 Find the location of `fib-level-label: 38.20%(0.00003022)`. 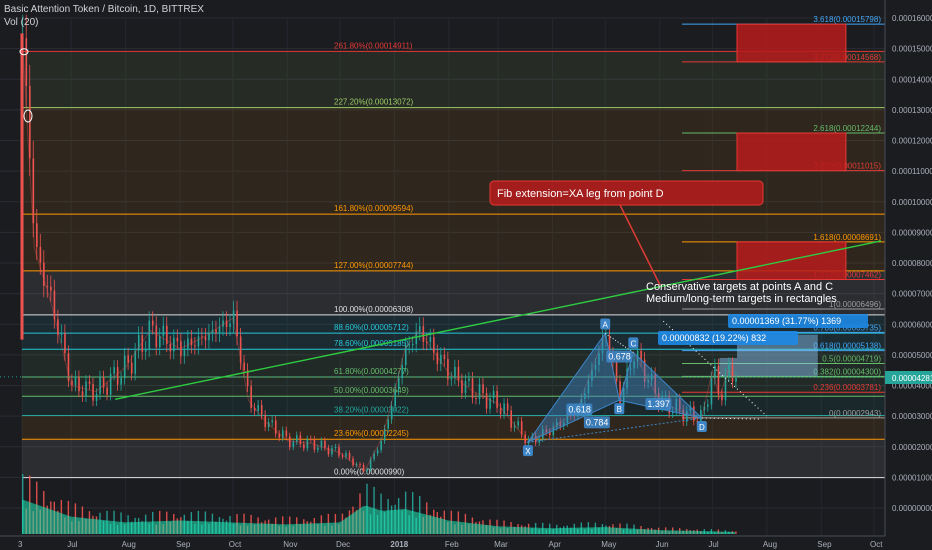

fib-level-label: 38.20%(0.00003022) is located at coordinates (371, 409).